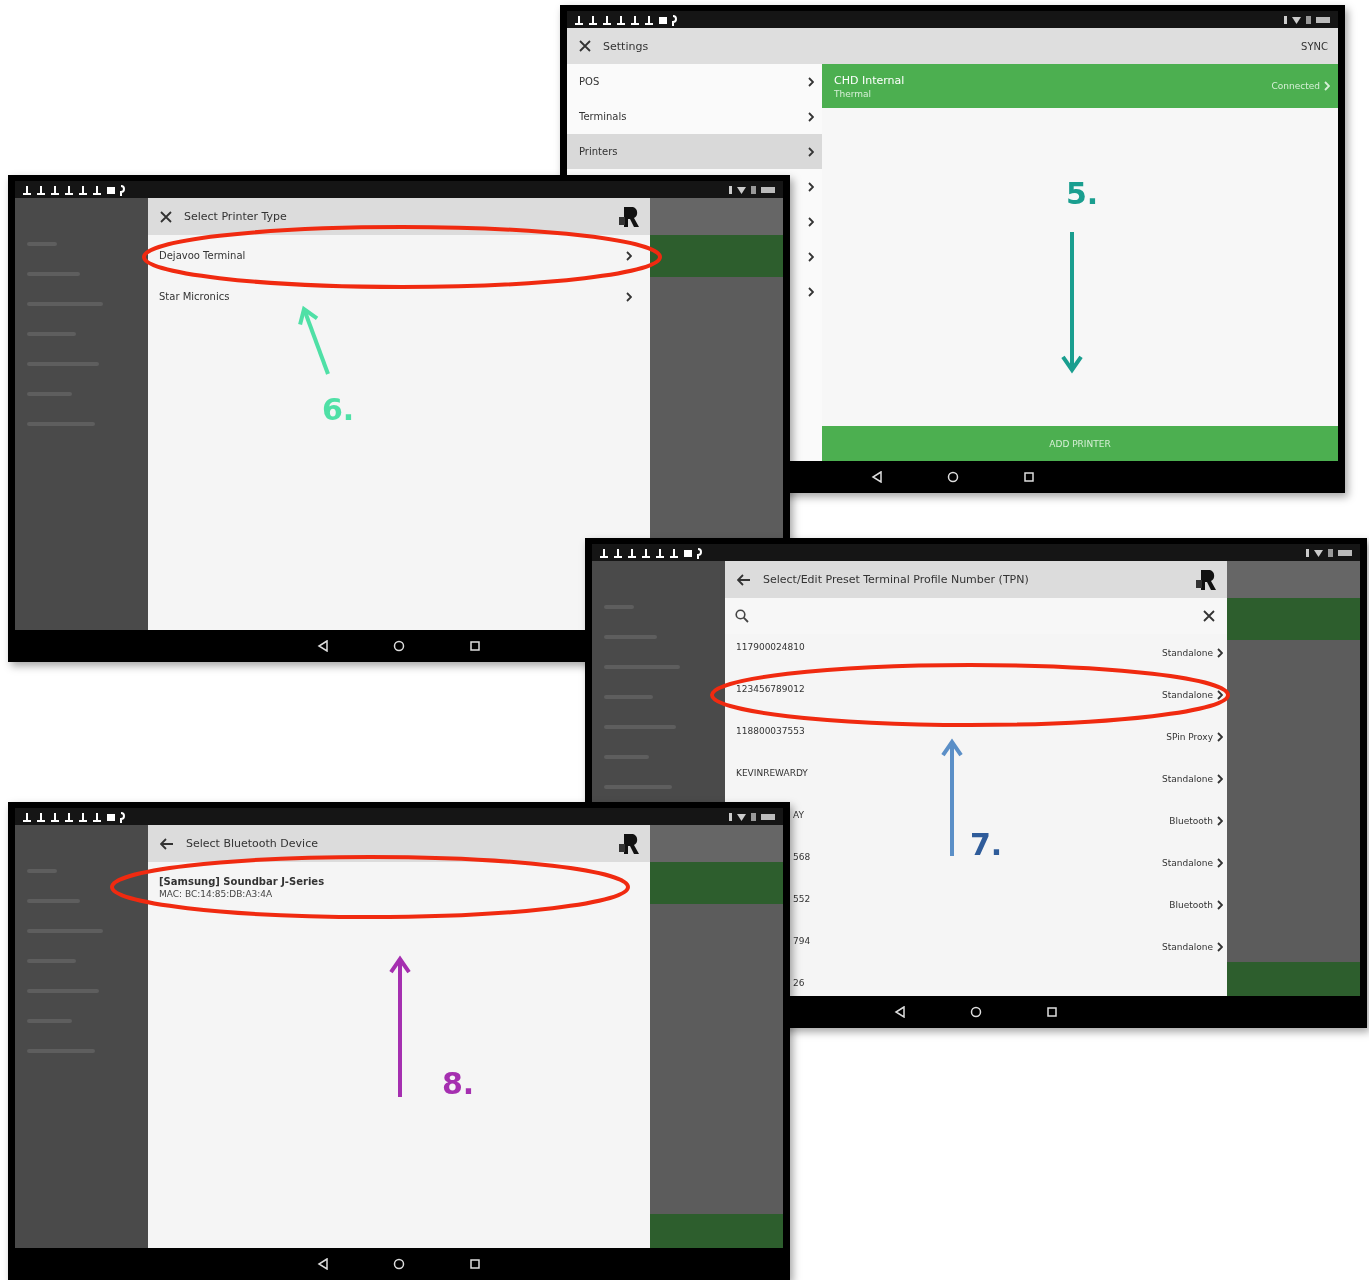 This screenshot has width=1369, height=1280. I want to click on dialog-title: Select Bluetooth Device, so click(252, 843).